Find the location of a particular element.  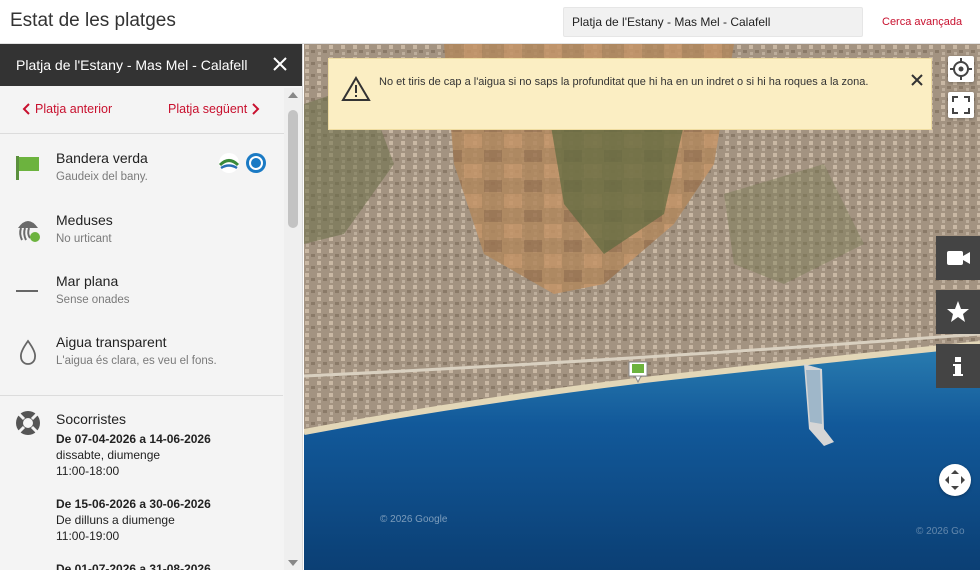

previous-beach-button: Platja anterior is located at coordinates (67, 109).